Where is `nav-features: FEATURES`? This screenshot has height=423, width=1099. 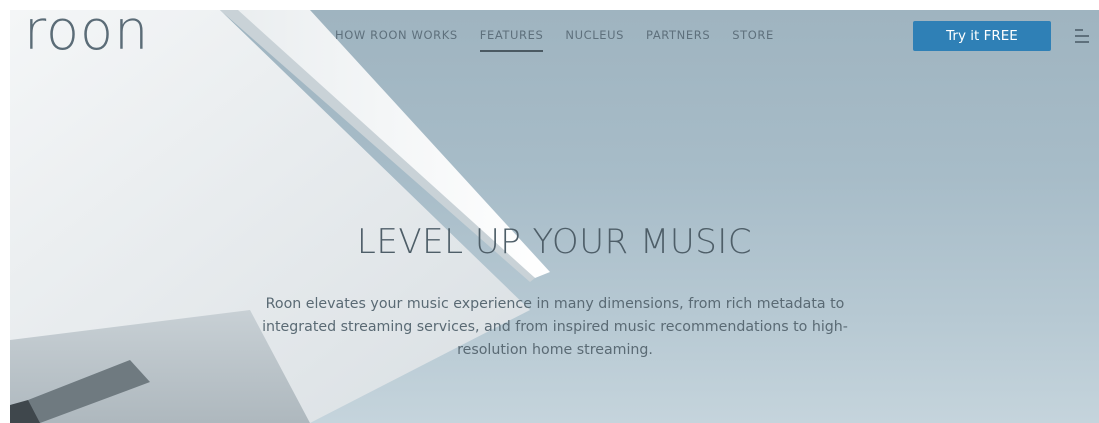 nav-features: FEATURES is located at coordinates (511, 40).